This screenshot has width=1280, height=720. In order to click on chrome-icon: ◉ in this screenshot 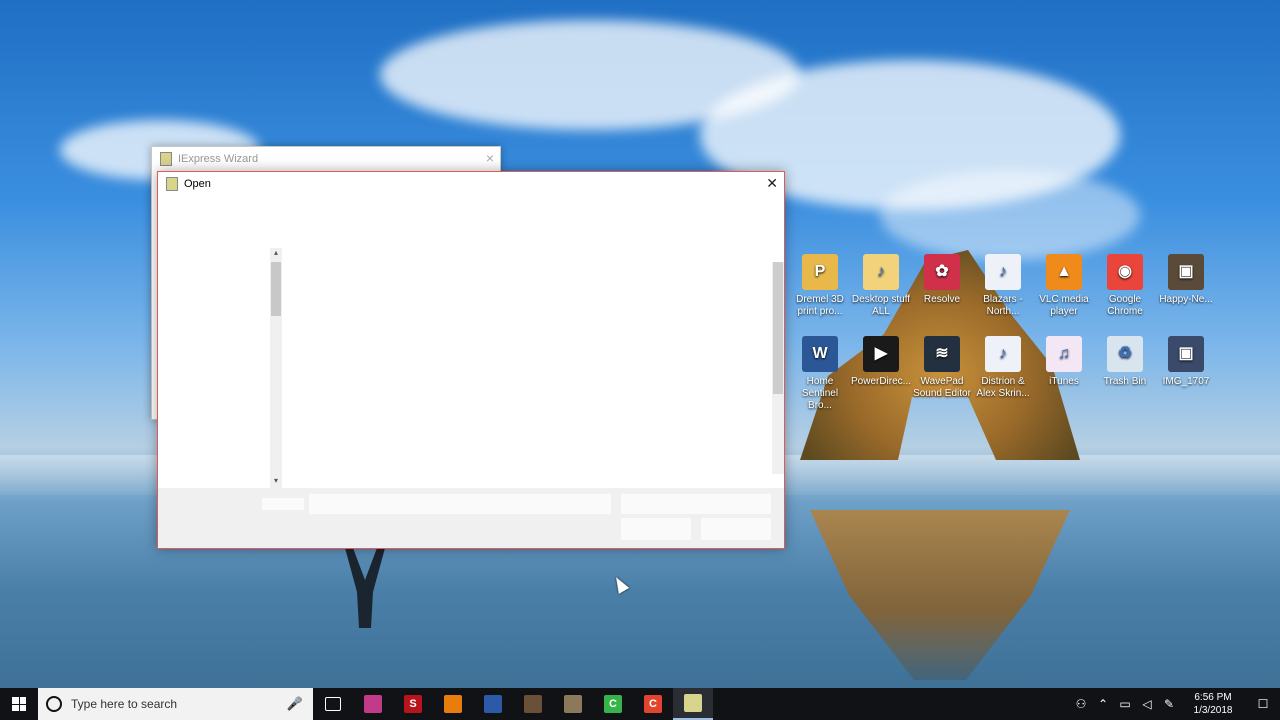, I will do `click(1125, 272)`.